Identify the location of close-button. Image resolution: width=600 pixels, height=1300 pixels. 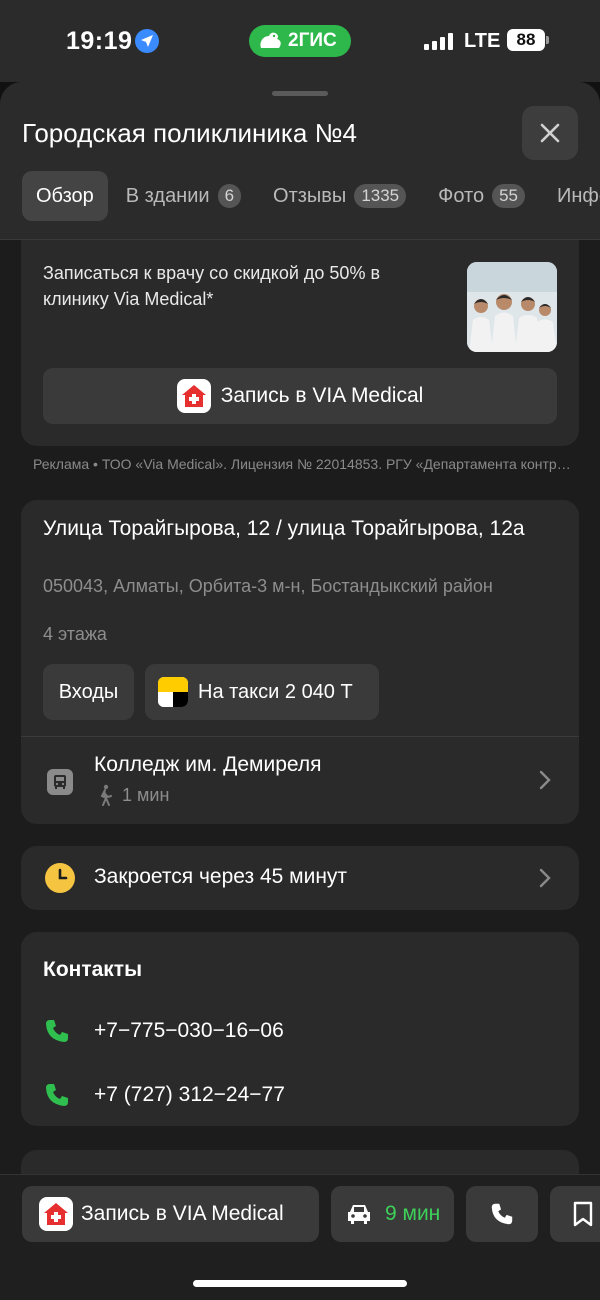
(550, 133).